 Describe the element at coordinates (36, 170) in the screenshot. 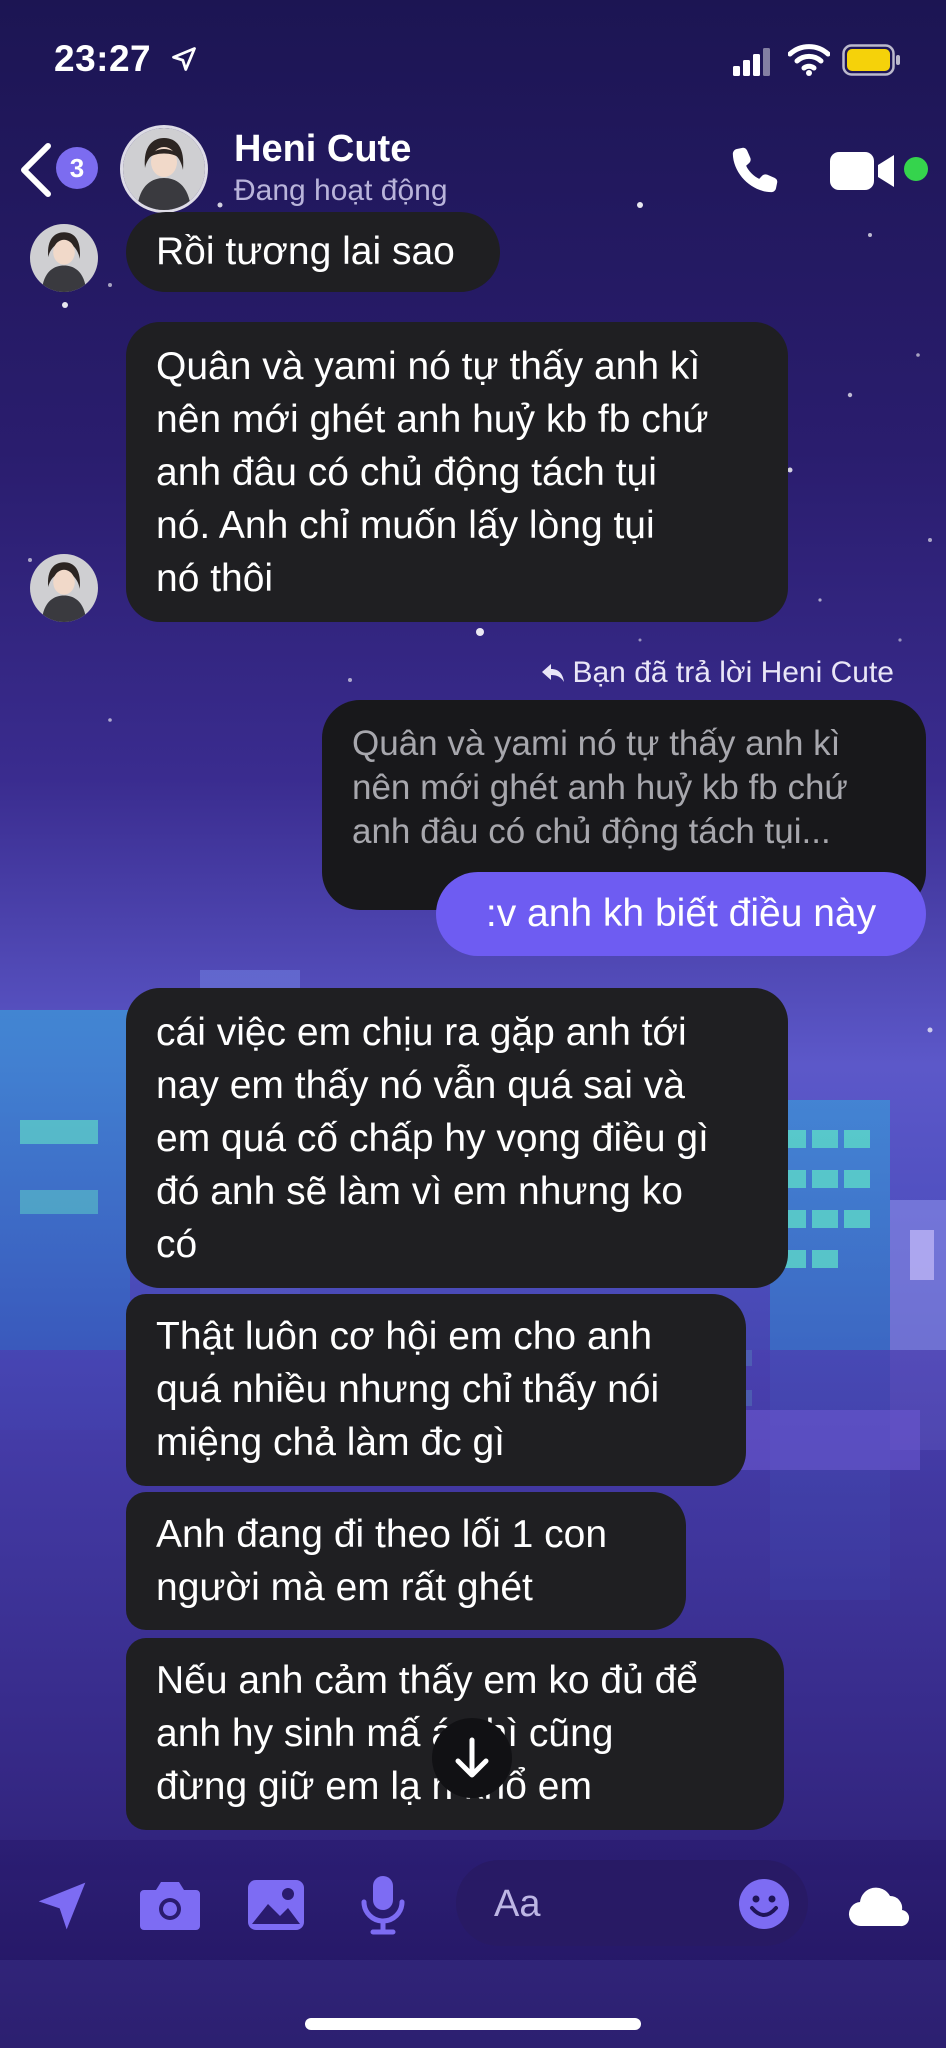

I see `back-chevron-icon` at that location.